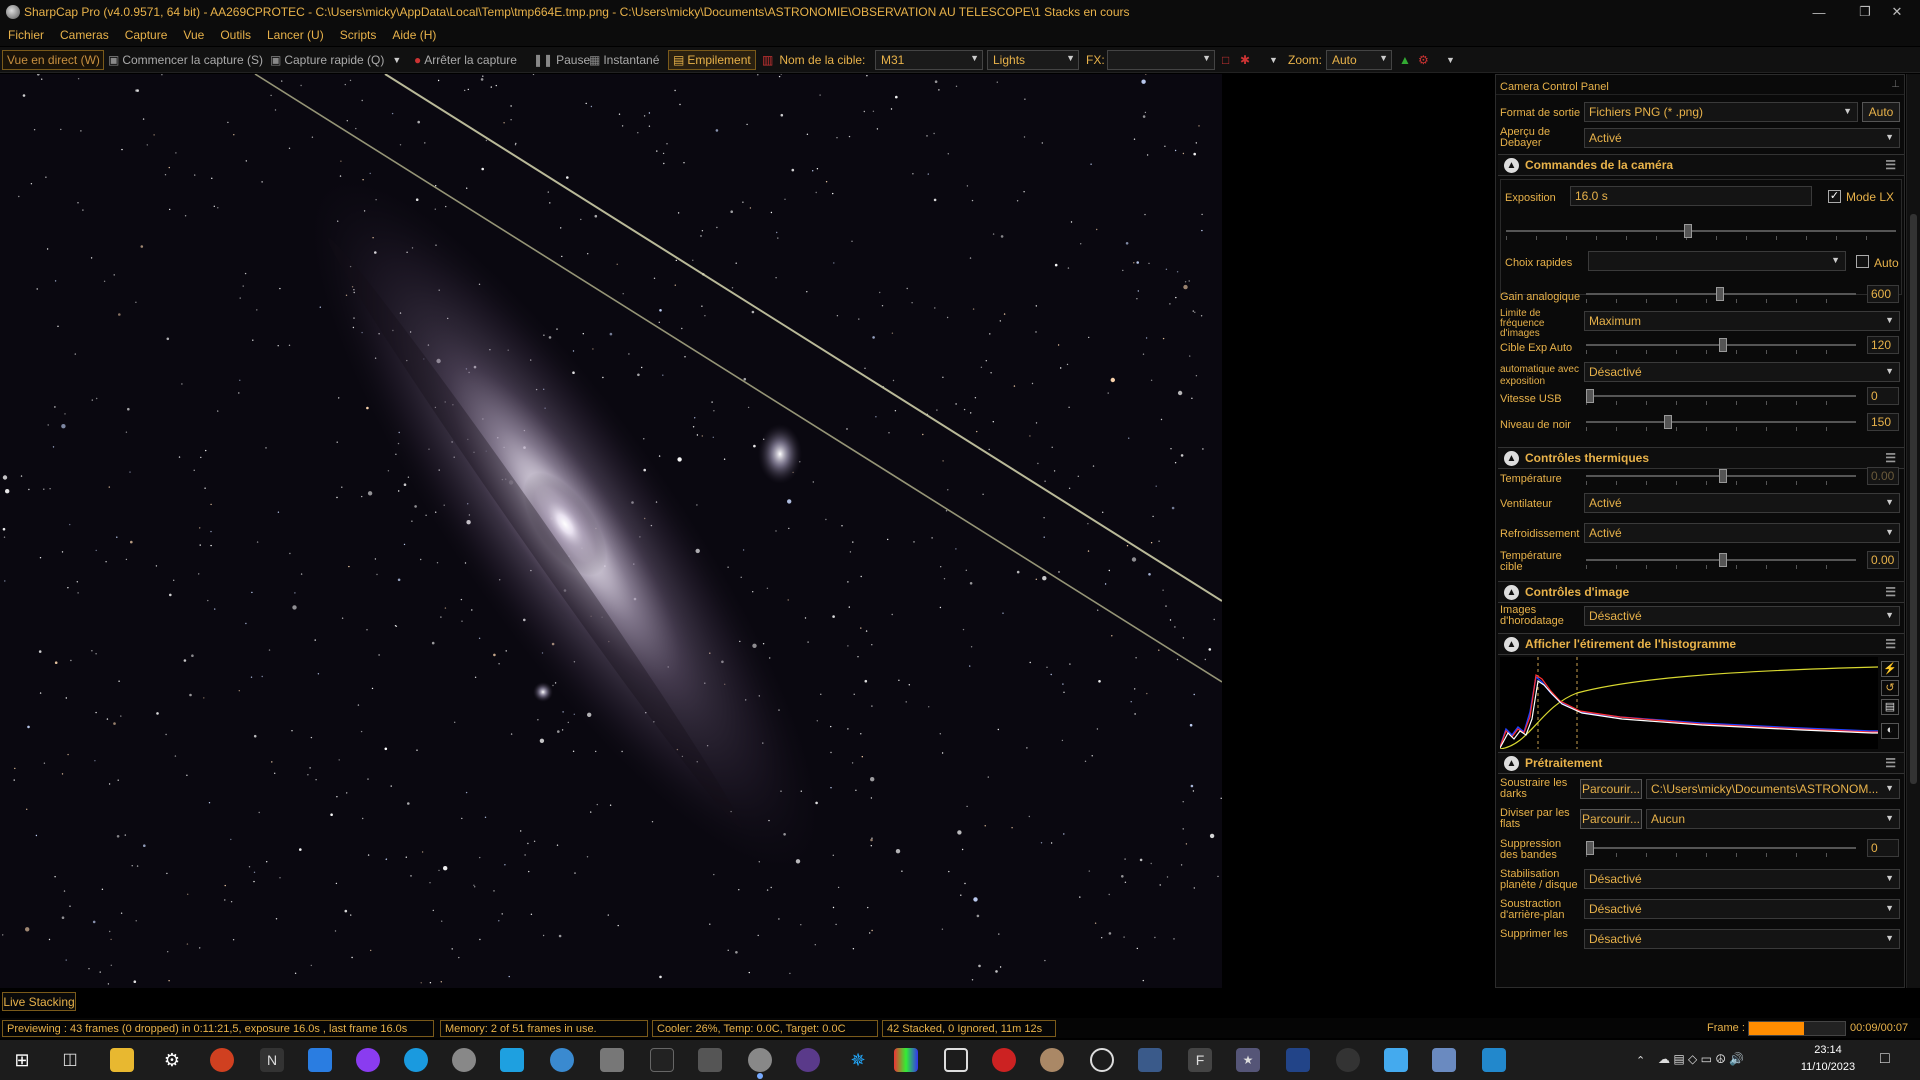  Describe the element at coordinates (1161, 60) in the screenshot. I see `fx-select: ▼` at that location.